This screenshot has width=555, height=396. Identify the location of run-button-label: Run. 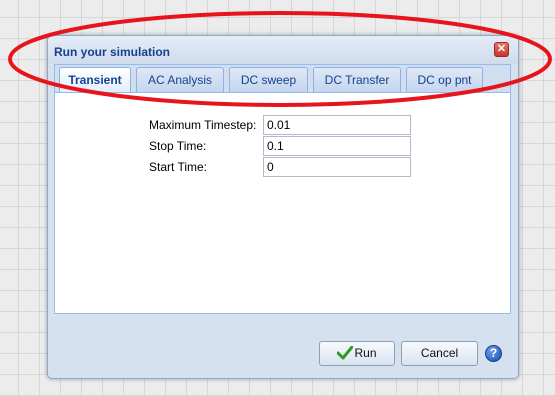
(365, 353).